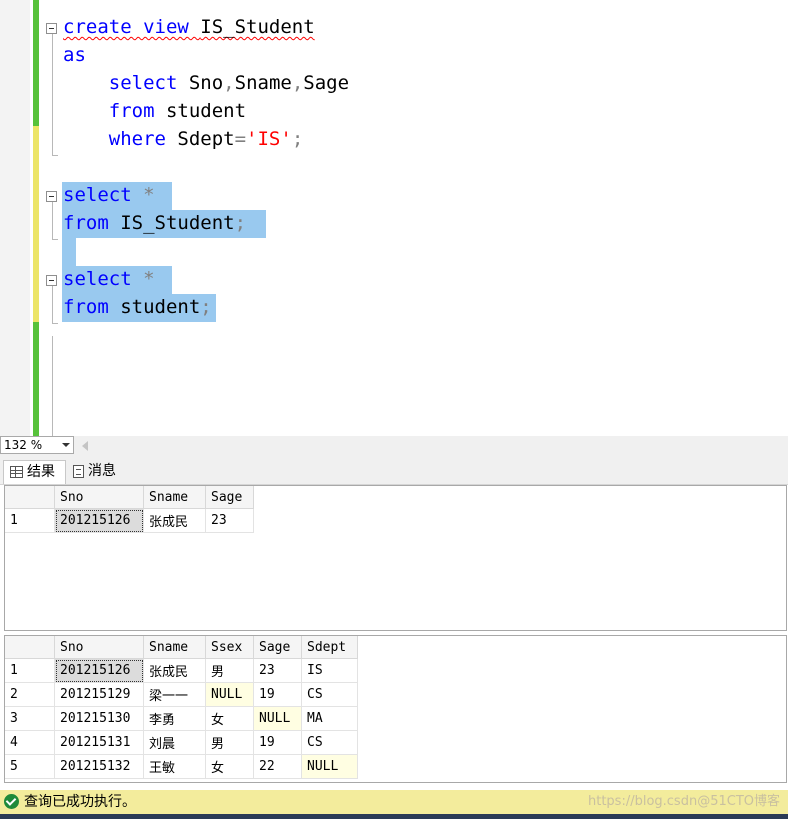 This screenshot has width=788, height=819. I want to click on scroll-left-icon, so click(85, 446).